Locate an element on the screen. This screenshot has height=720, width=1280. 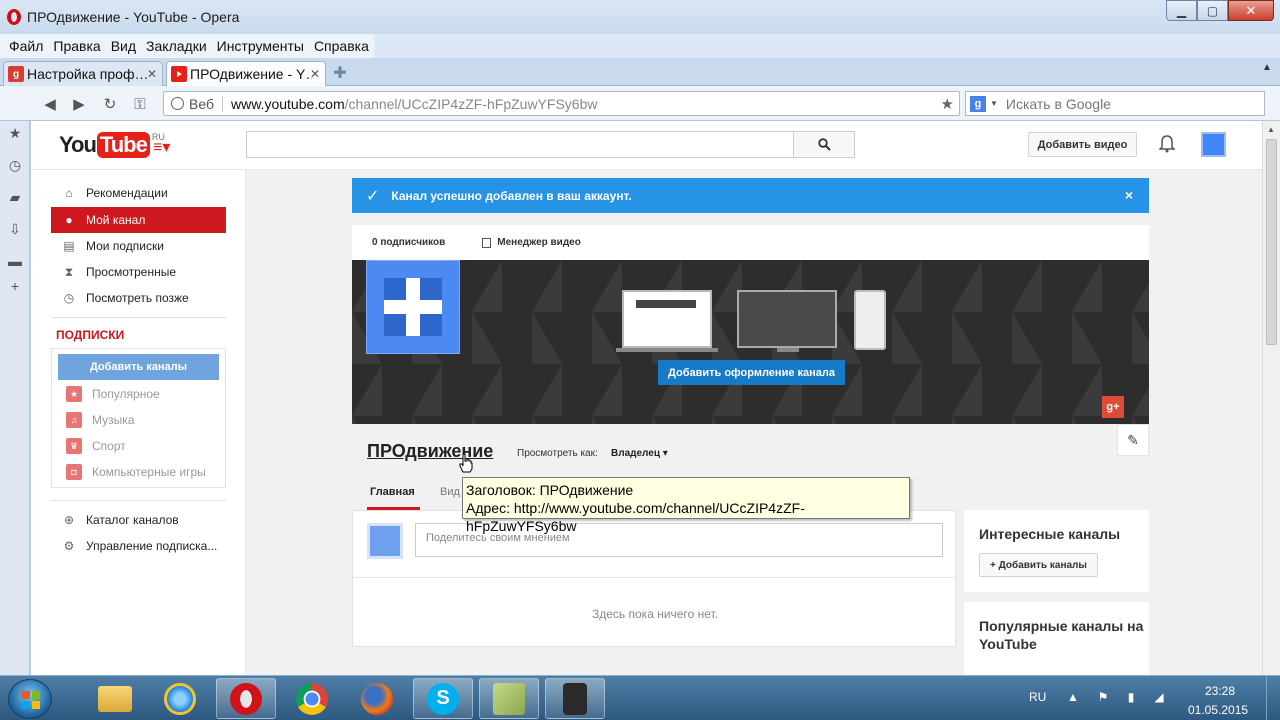
upload-video-button: Добавить видео is located at coordinates (1082, 144).